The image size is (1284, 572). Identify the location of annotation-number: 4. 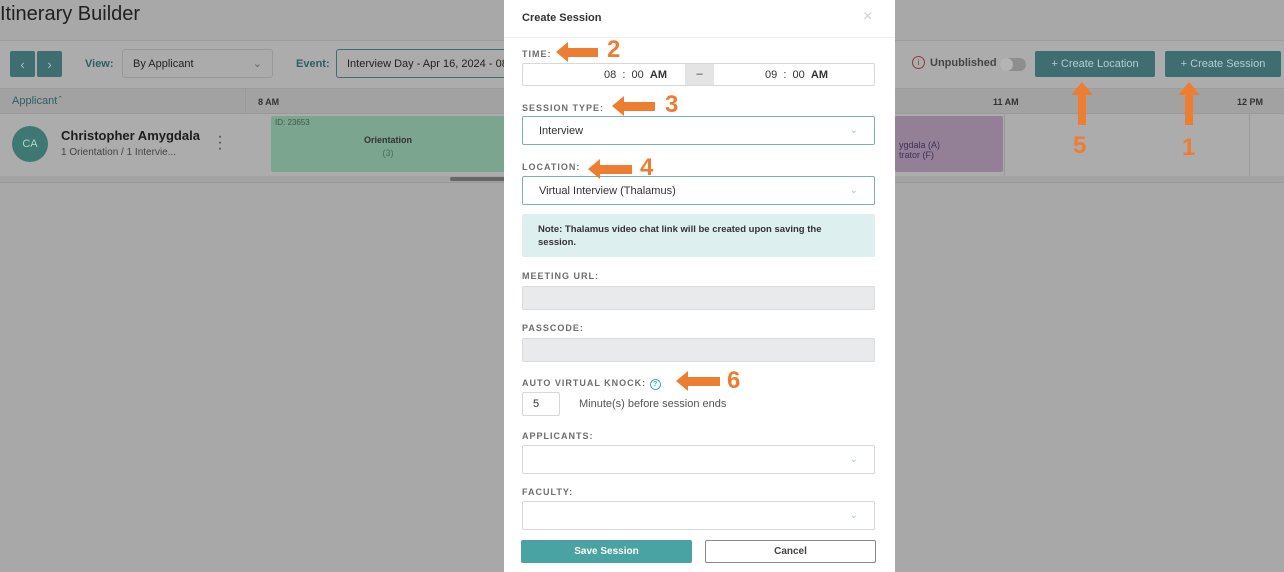
(647, 167).